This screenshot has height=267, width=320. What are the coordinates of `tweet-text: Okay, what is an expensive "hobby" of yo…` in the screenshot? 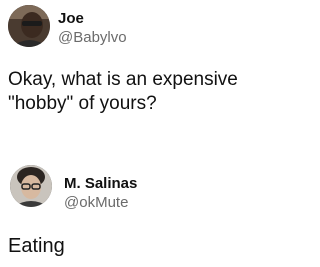 It's located at (123, 91).